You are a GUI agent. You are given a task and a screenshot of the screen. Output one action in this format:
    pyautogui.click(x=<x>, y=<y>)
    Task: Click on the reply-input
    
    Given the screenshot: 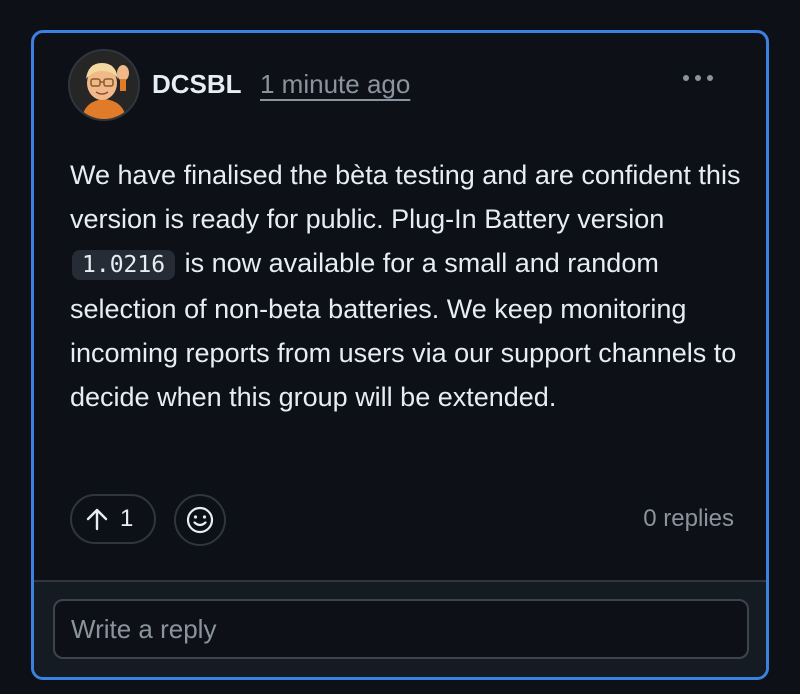 What is the action you would take?
    pyautogui.click(x=401, y=629)
    